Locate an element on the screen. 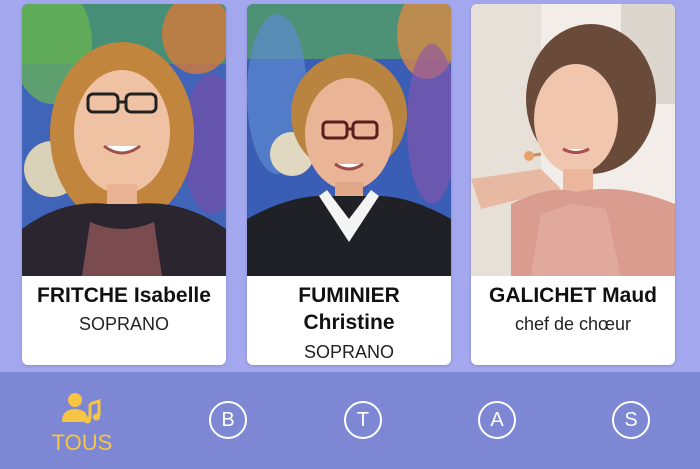 Image resolution: width=700 pixels, height=469 pixels. tab-b: B is located at coordinates (230, 420).